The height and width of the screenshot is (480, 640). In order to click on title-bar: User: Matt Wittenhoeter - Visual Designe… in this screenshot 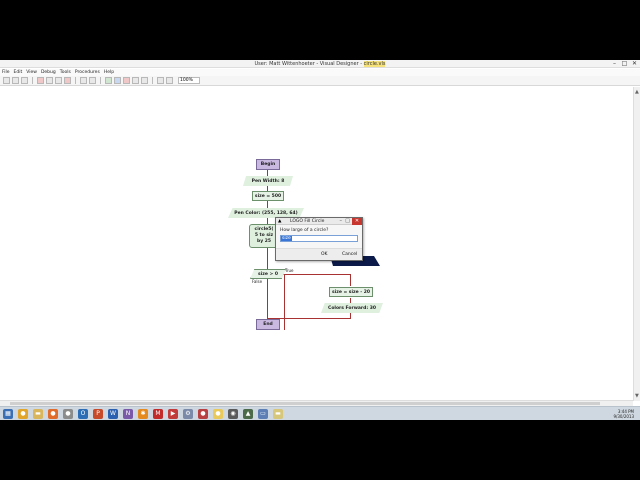, I will do `click(320, 64)`.